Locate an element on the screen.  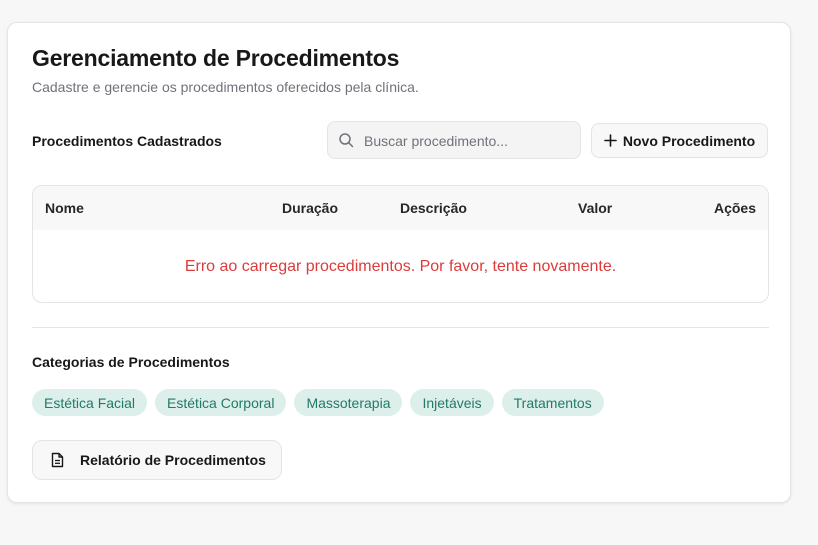
new-procedure-button: Novo Procedimento is located at coordinates (679, 140).